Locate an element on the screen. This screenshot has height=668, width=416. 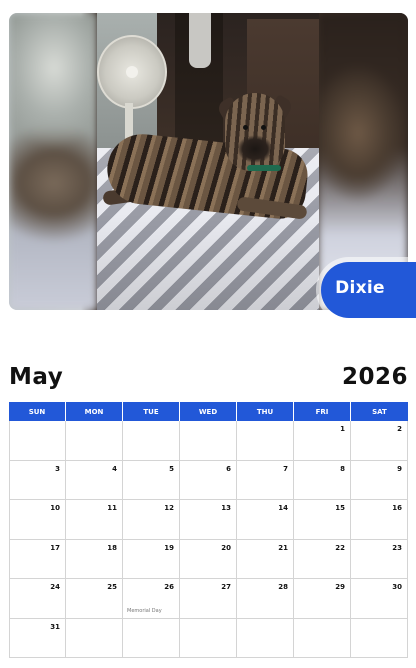
day-number: 20 is located at coordinates (226, 547).